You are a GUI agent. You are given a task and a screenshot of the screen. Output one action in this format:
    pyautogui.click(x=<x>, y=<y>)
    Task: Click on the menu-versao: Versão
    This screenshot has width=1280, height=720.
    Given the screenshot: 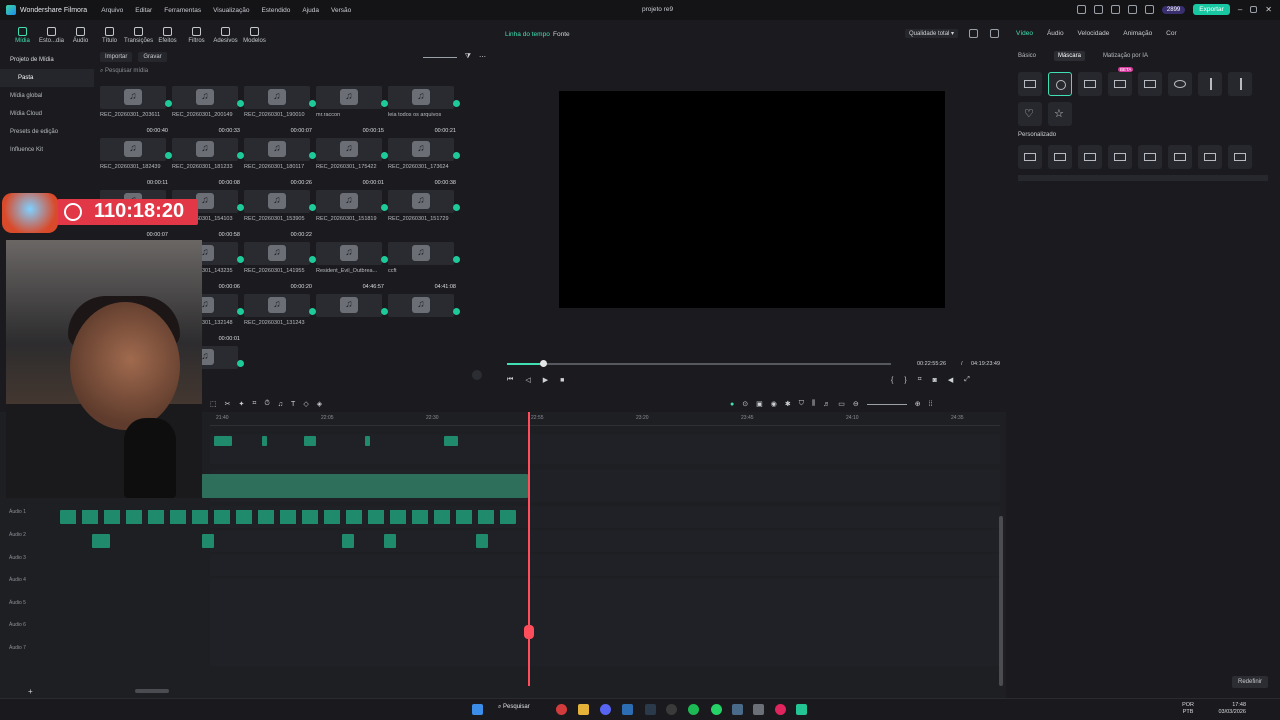 What is the action you would take?
    pyautogui.click(x=341, y=10)
    